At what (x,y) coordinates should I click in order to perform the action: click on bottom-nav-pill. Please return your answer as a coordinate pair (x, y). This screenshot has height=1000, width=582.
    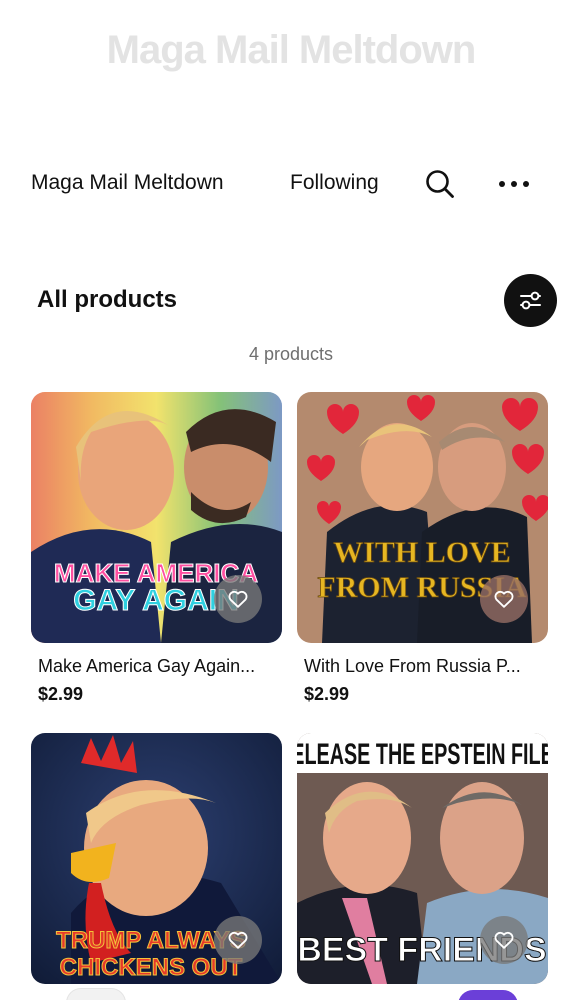
    Looking at the image, I should click on (96, 994).